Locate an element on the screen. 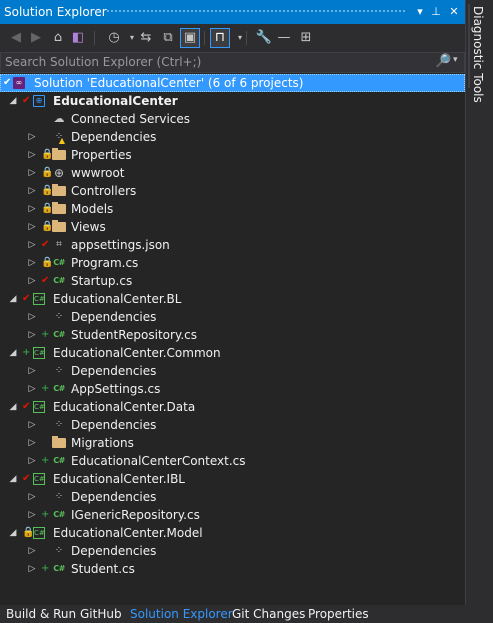 This screenshot has width=493, height=623. tree-item-label: Student.cs is located at coordinates (103, 569).